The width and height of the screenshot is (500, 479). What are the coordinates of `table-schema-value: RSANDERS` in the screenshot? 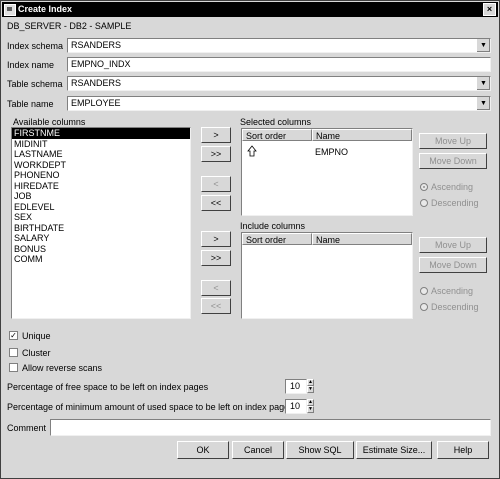 It's located at (96, 83).